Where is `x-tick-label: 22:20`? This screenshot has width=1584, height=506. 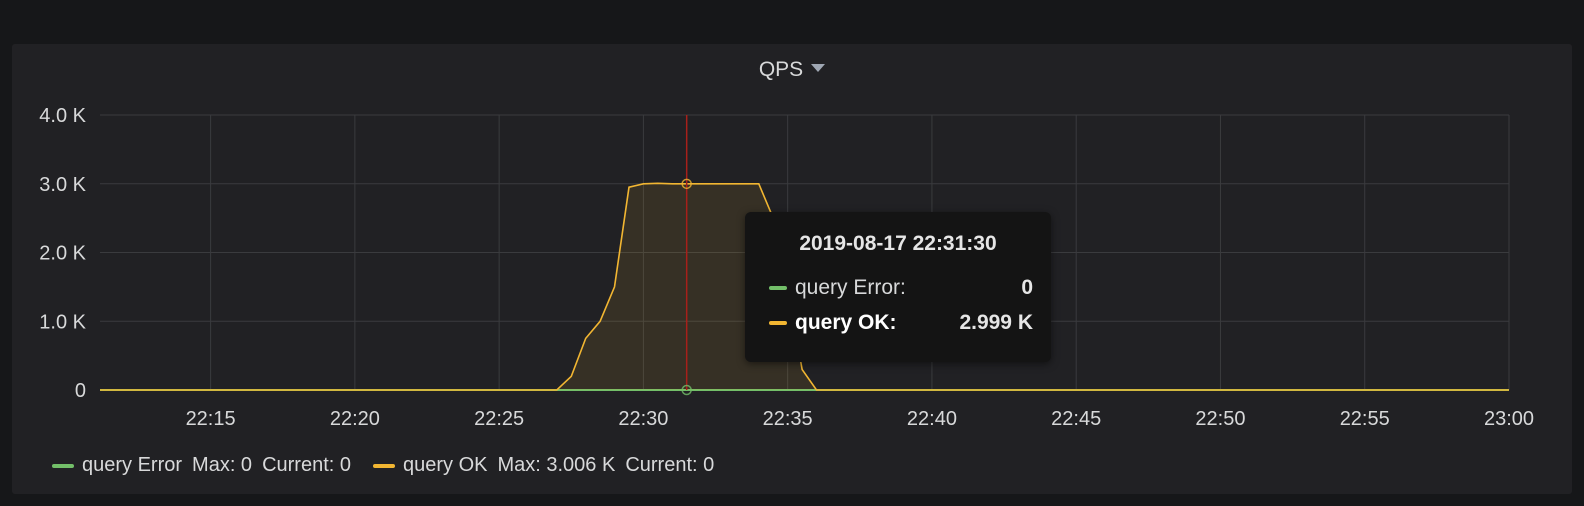
x-tick-label: 22:20 is located at coordinates (355, 419).